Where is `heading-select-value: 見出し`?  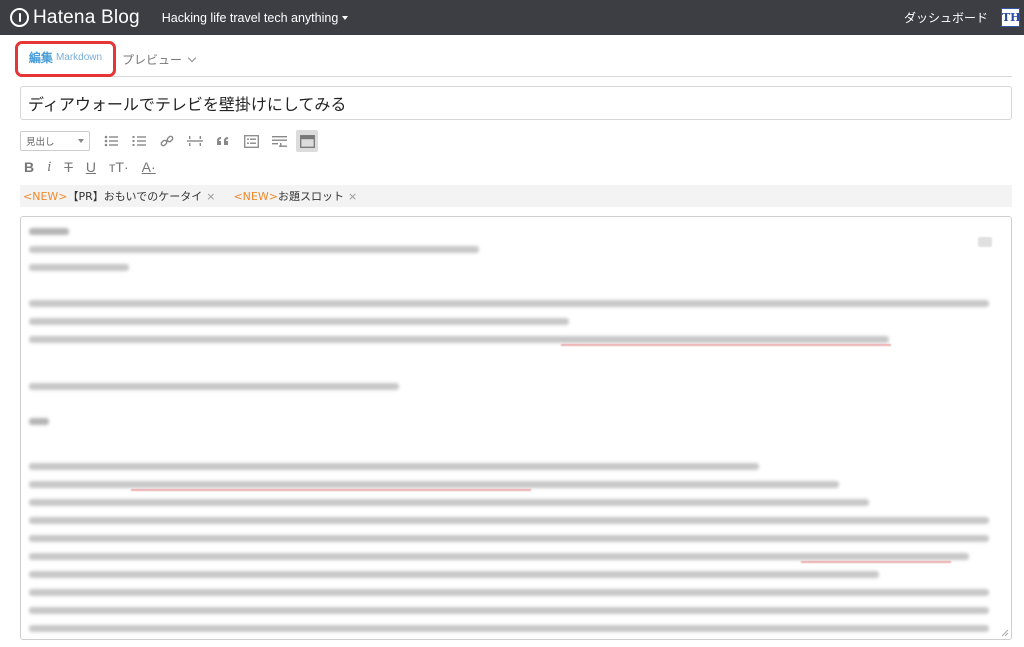 heading-select-value: 見出し is located at coordinates (40, 142).